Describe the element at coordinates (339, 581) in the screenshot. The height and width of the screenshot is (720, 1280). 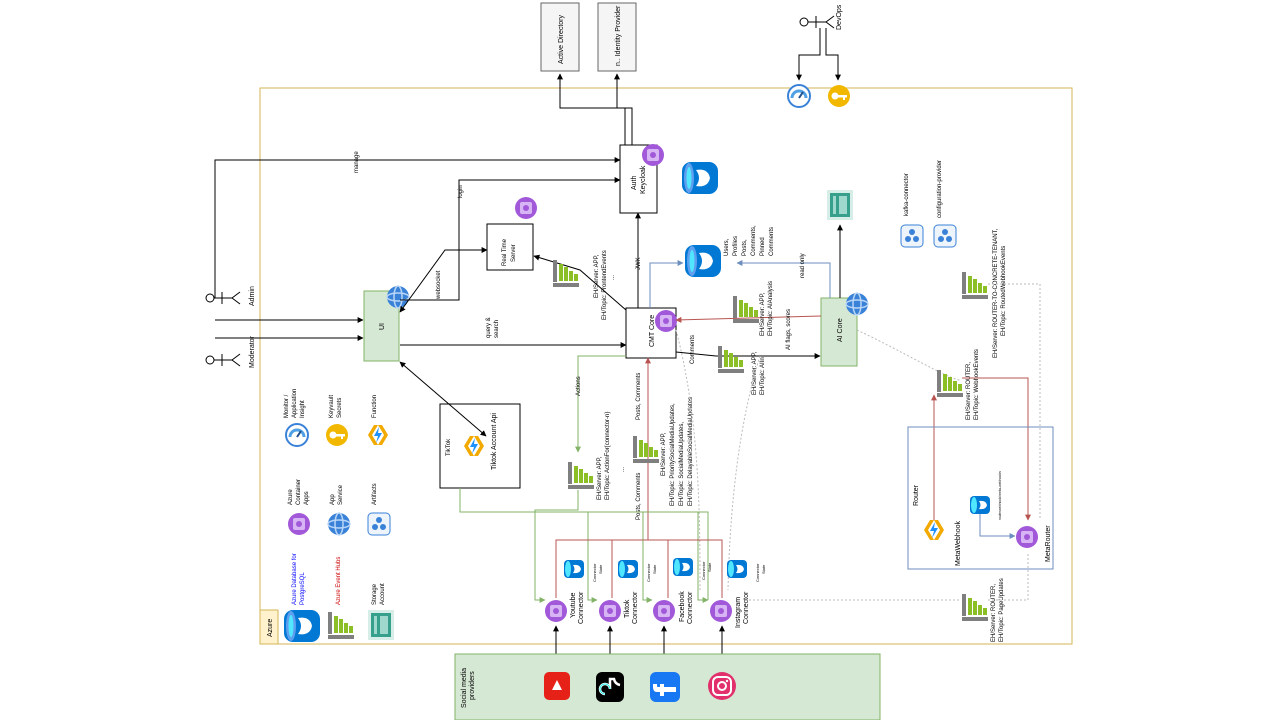
I see `legend-eventhub-l1: Azure Event Hubs` at that location.